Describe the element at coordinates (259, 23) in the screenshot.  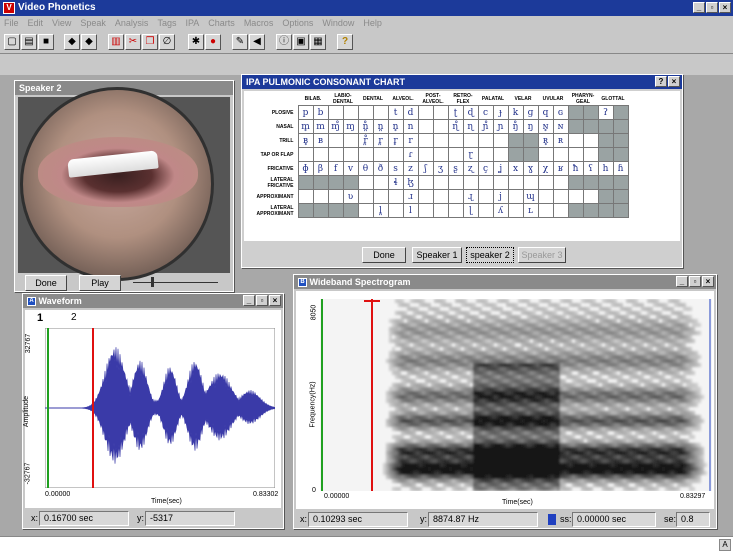
I see `menu-macros: Macros` at that location.